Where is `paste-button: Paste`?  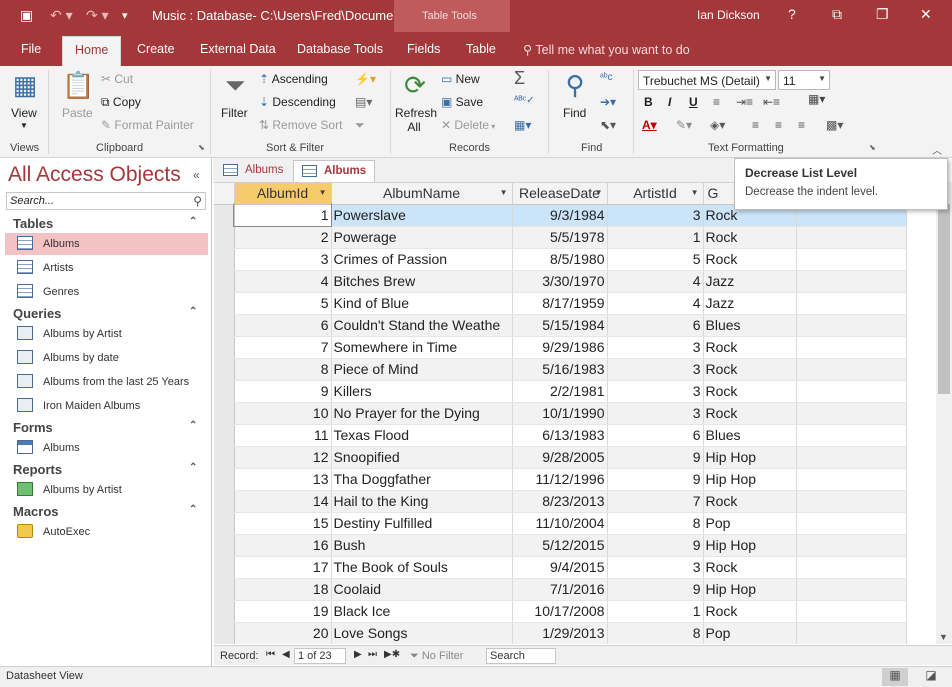 paste-button: Paste is located at coordinates (77, 113).